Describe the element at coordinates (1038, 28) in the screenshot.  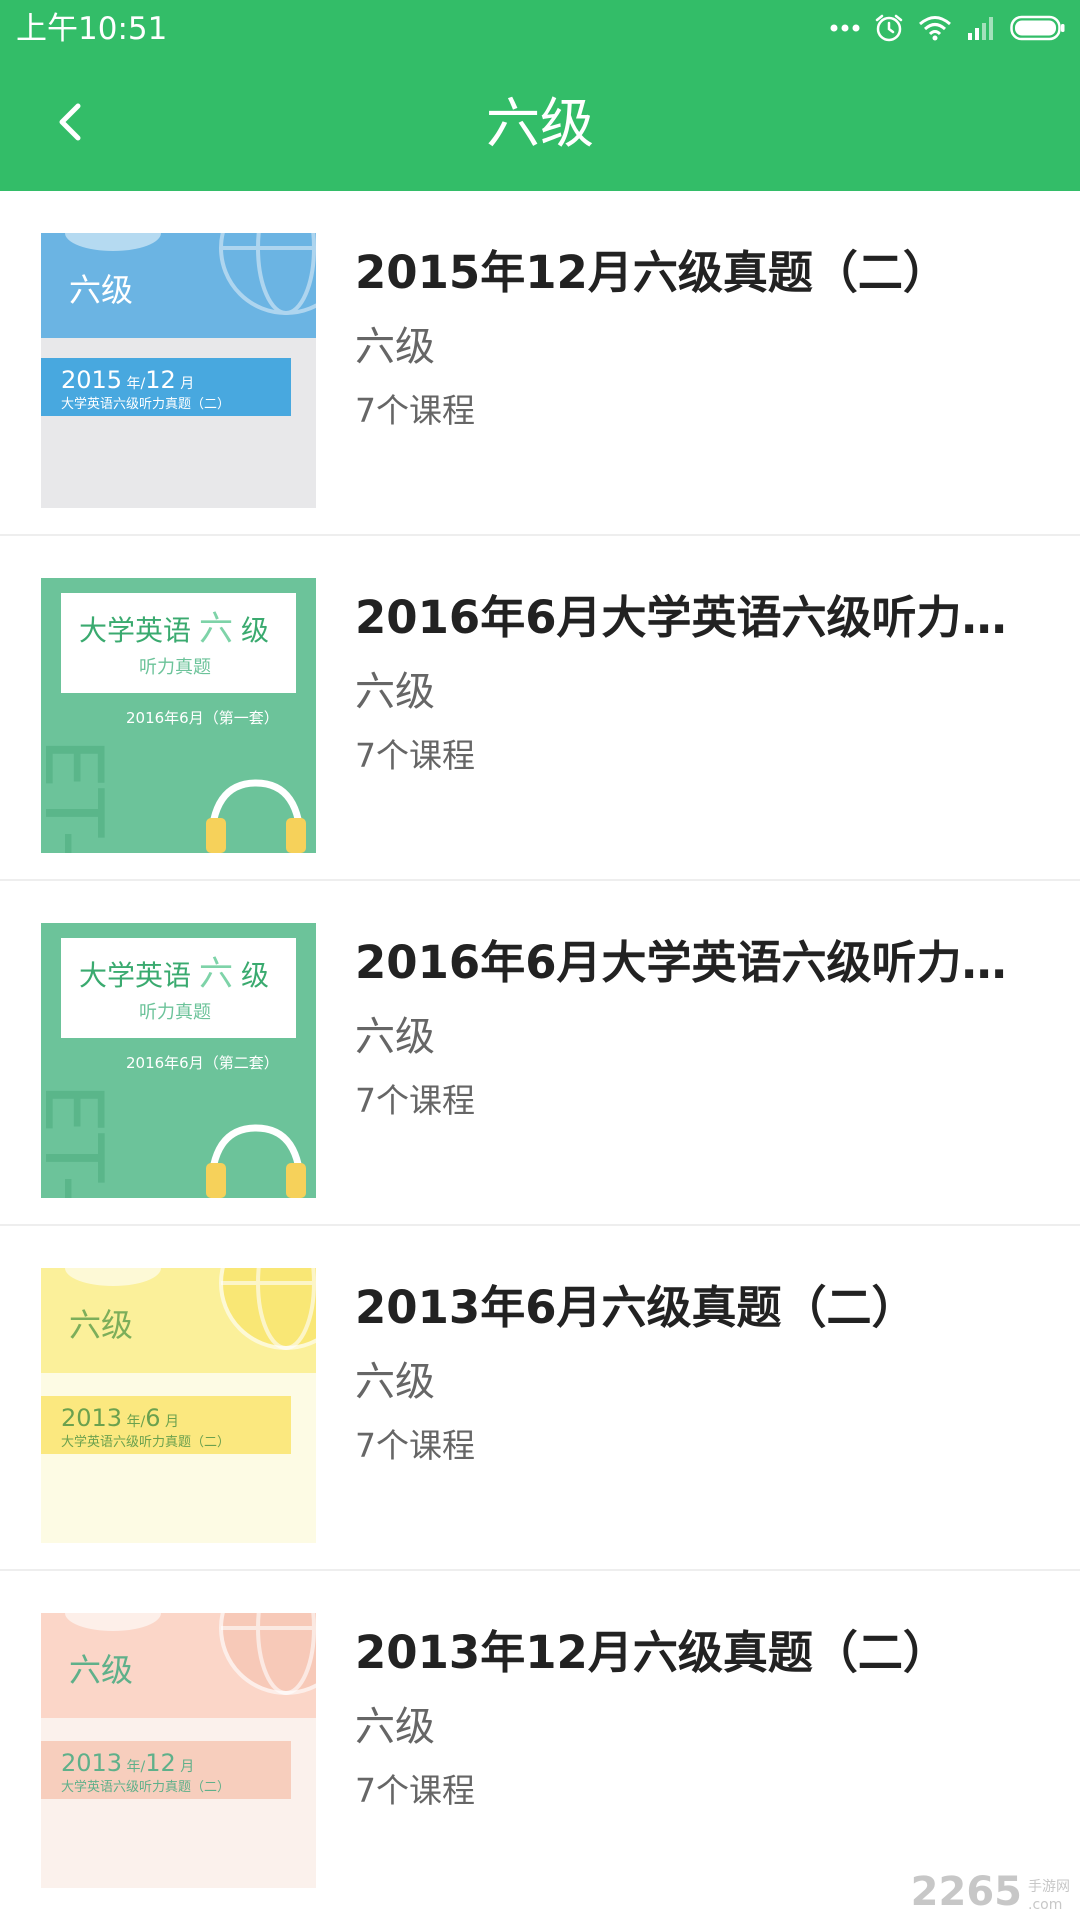
I see `battery-icon` at that location.